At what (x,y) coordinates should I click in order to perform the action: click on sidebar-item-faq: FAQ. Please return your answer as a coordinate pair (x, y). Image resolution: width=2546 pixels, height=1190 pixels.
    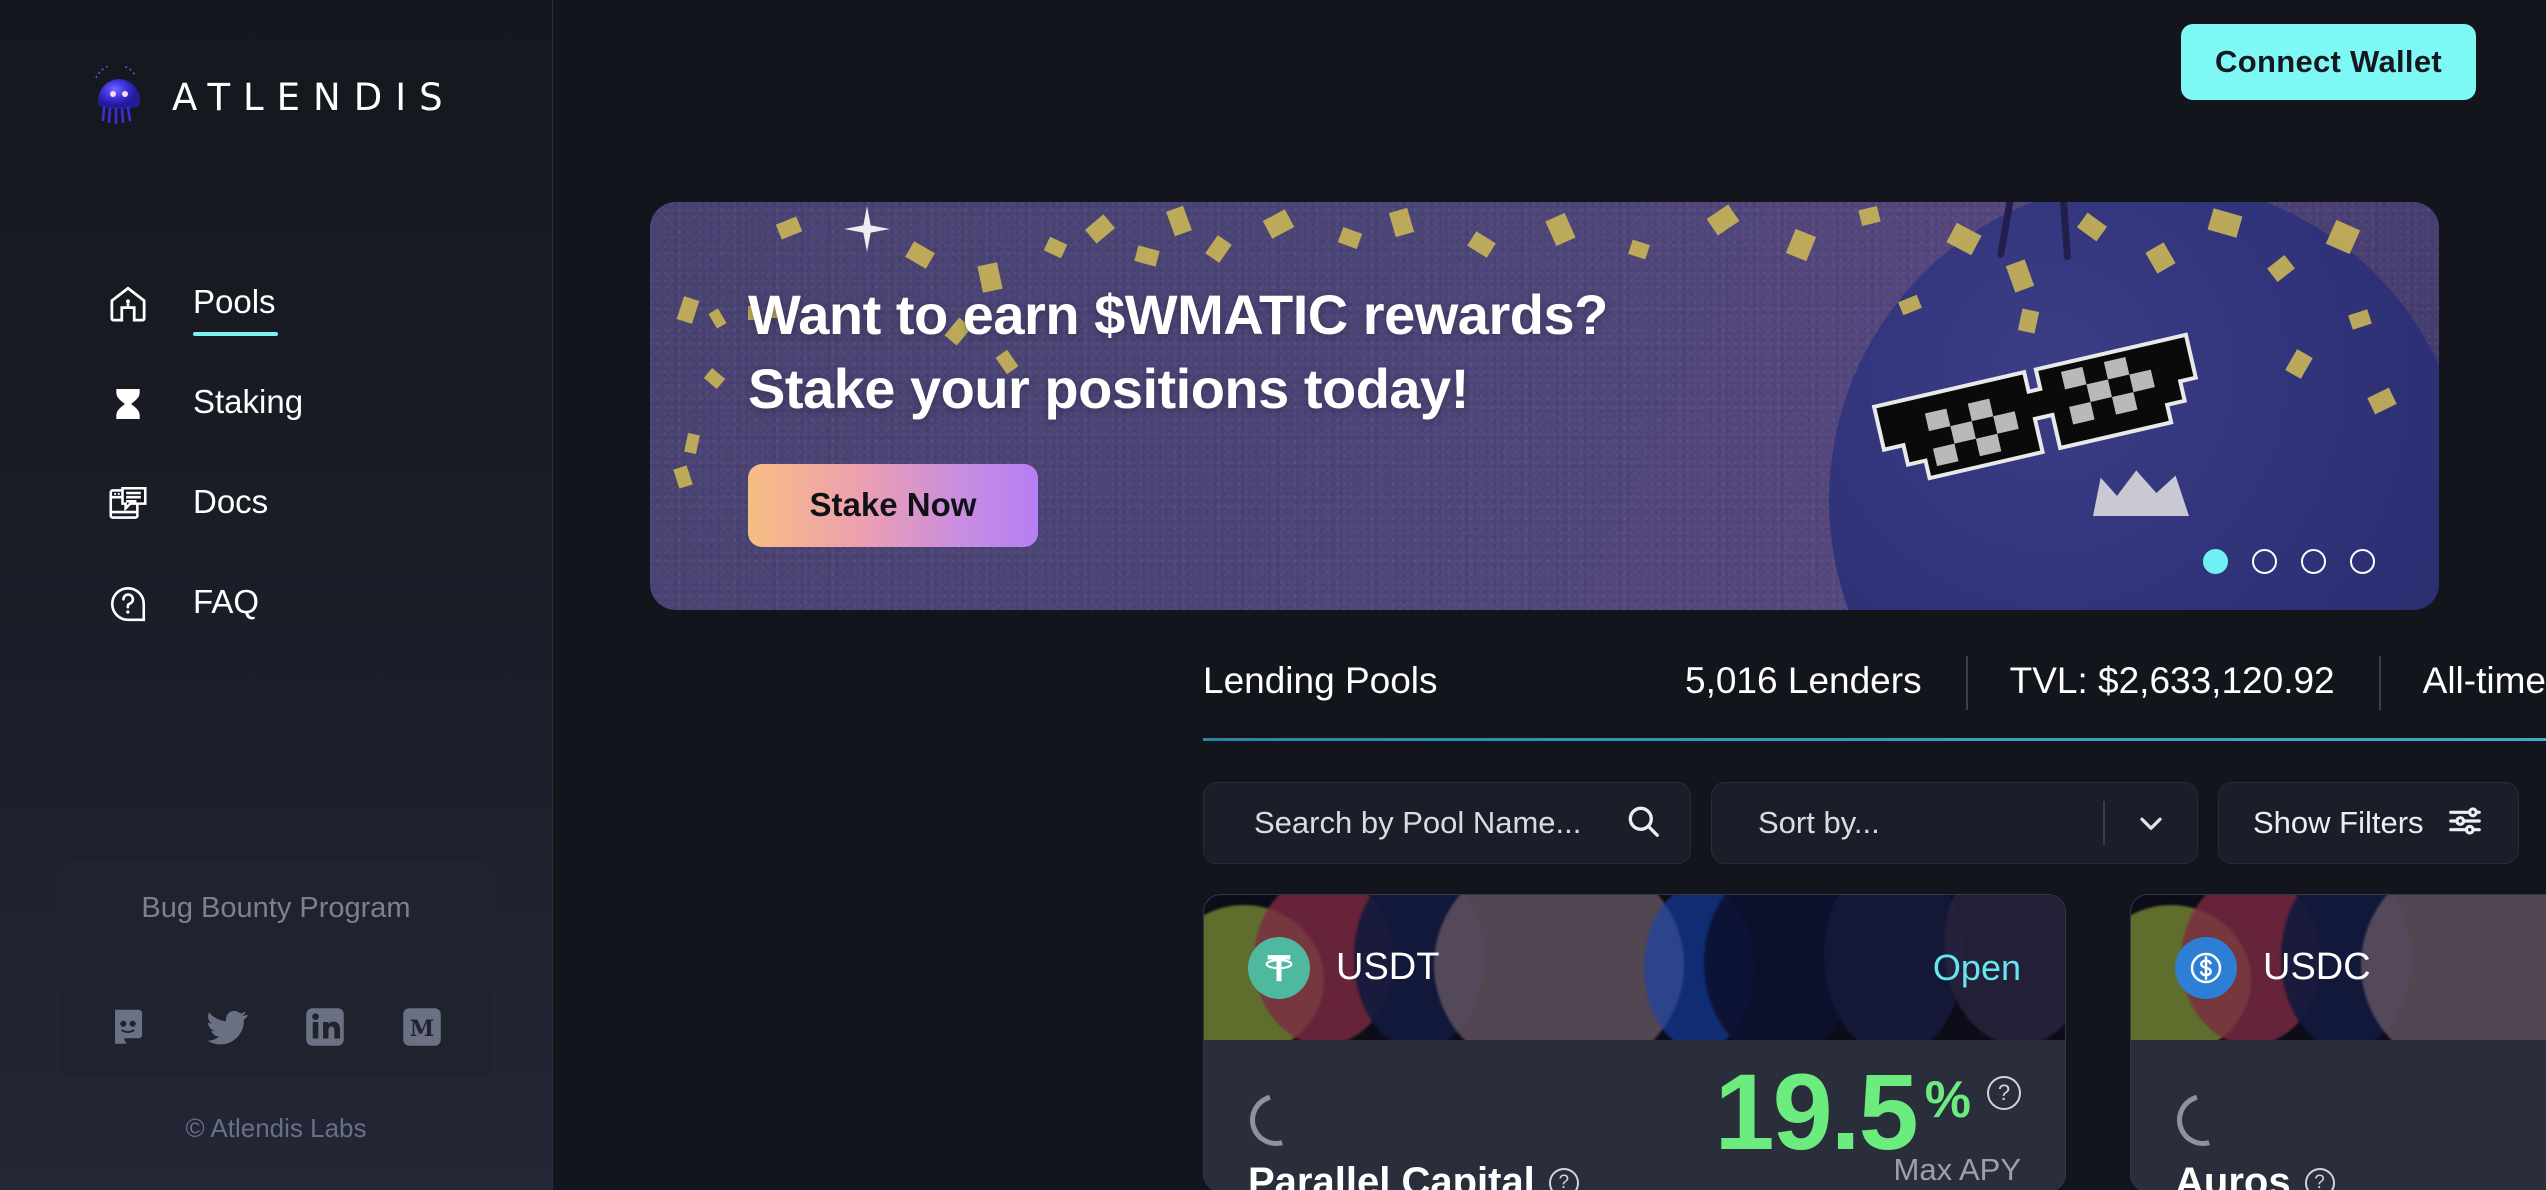
    Looking at the image, I should click on (276, 604).